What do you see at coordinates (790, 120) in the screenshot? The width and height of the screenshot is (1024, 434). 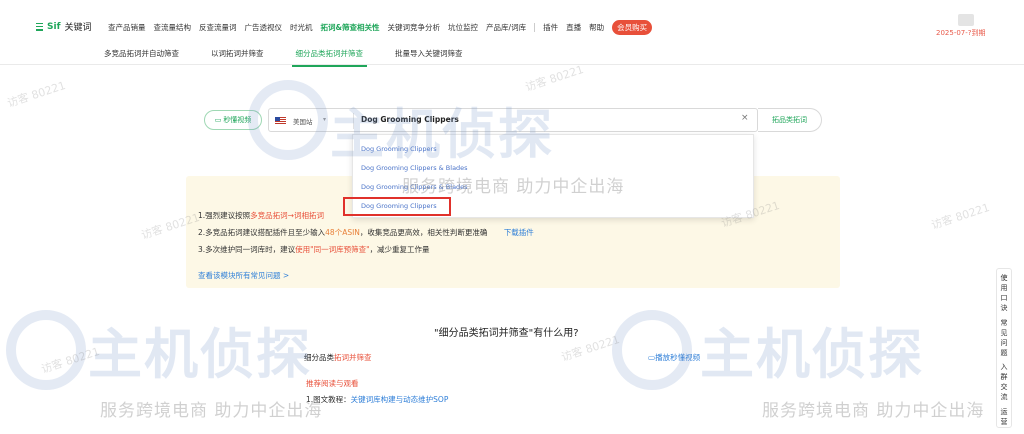 I see `category-expand-button: 拓品类拓词` at bounding box center [790, 120].